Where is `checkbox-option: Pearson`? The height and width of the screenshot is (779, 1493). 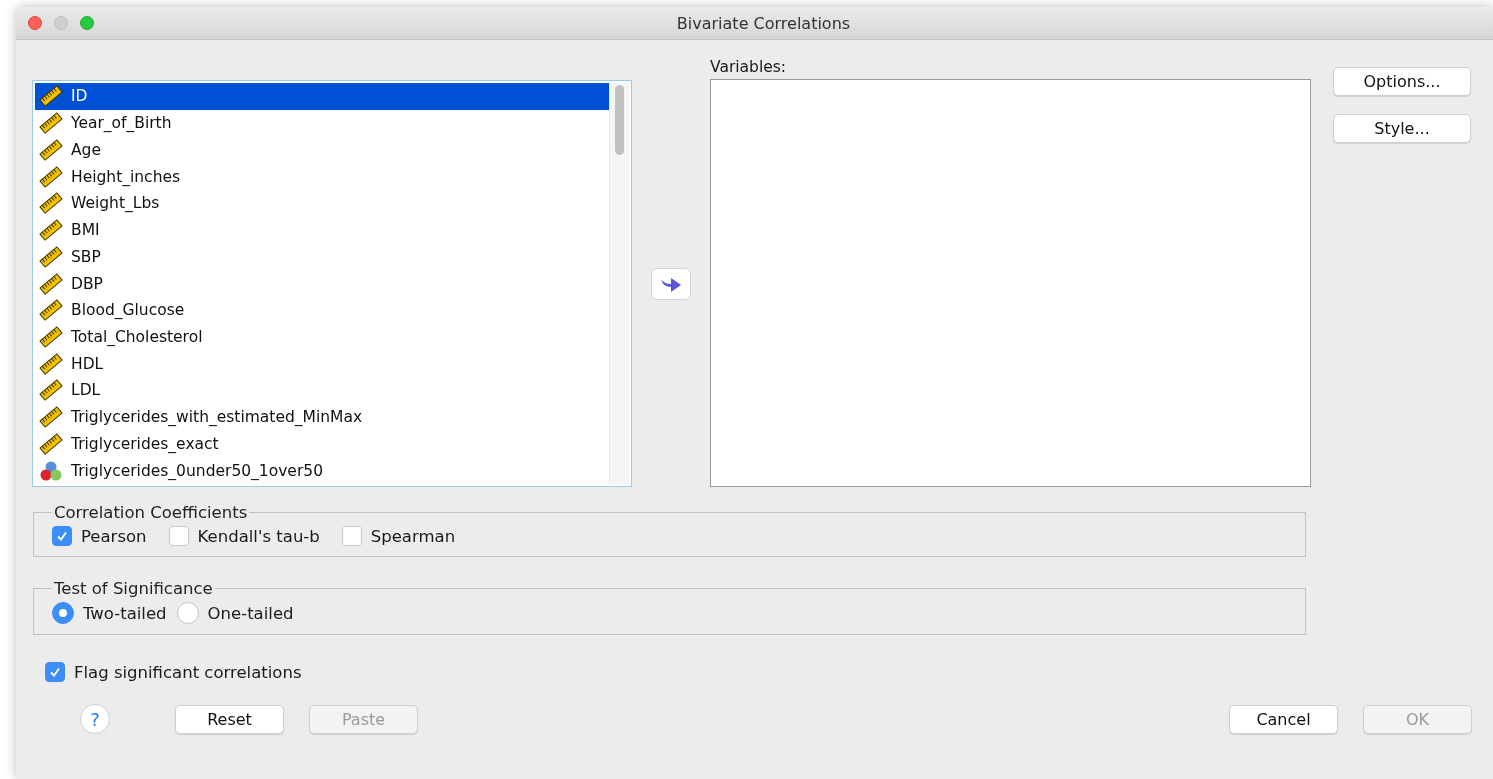 checkbox-option: Pearson is located at coordinates (99, 536).